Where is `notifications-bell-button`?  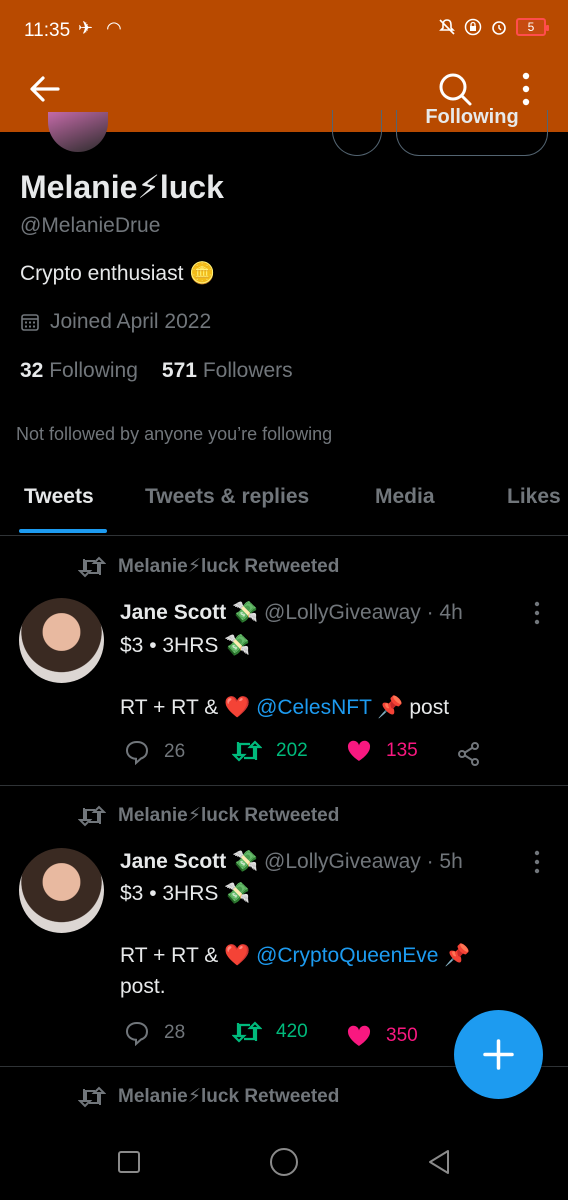
notifications-bell-button is located at coordinates (357, 133).